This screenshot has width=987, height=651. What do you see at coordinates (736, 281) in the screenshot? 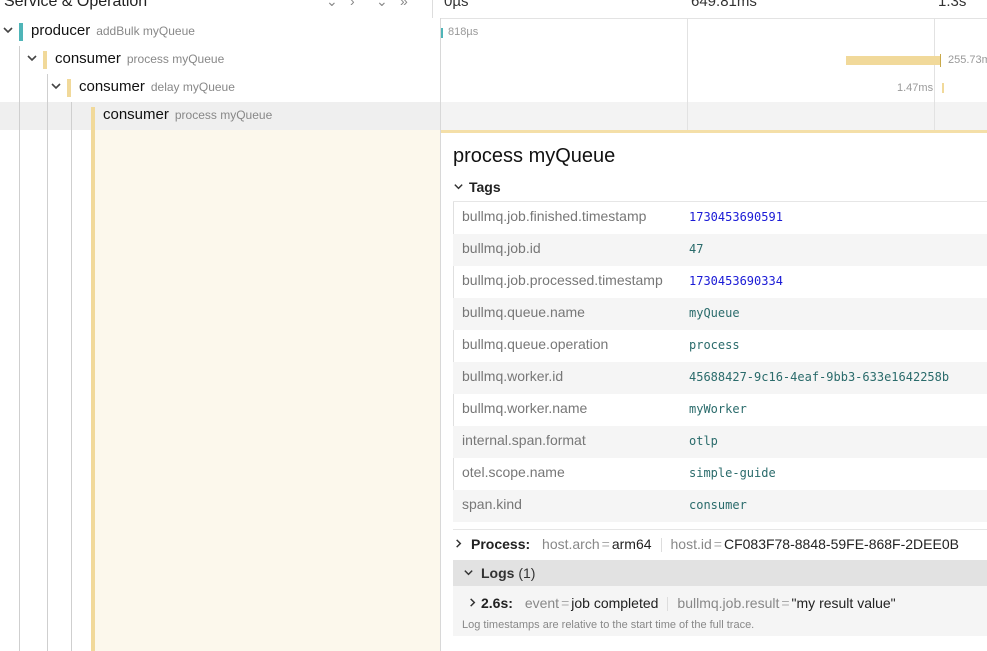
I see `tag-value: 1730453690334` at bounding box center [736, 281].